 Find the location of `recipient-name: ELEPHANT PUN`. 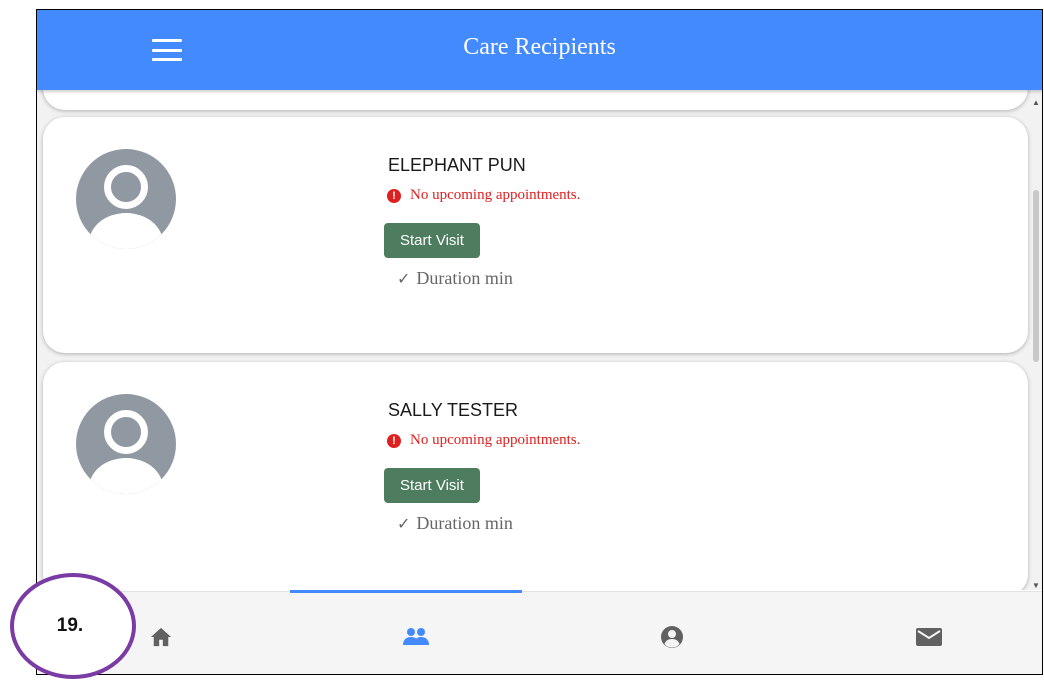

recipient-name: ELEPHANT PUN is located at coordinates (457, 165).